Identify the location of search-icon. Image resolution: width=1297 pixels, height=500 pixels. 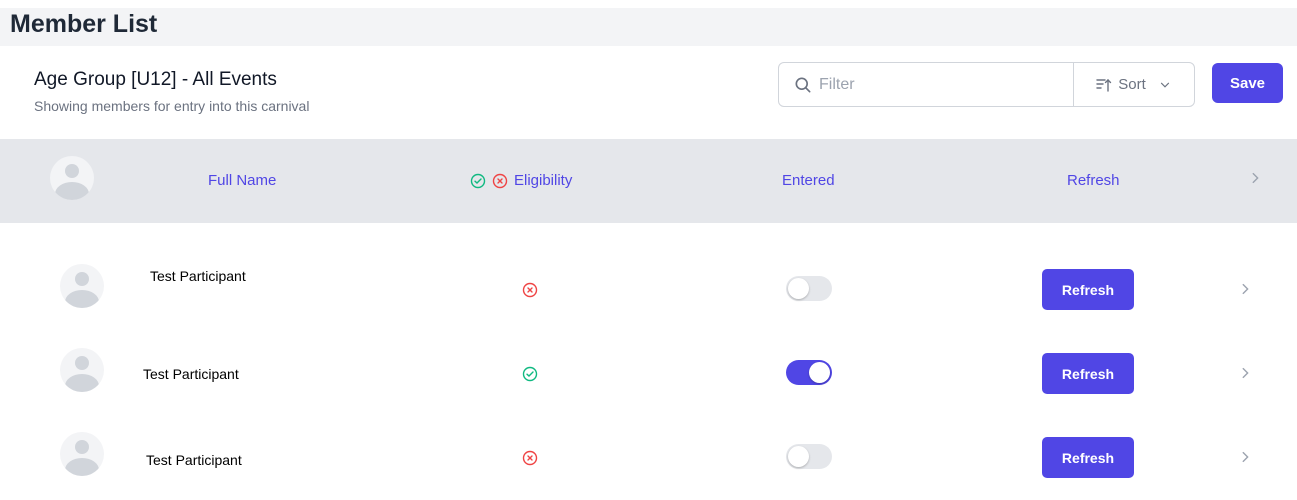
(803, 85).